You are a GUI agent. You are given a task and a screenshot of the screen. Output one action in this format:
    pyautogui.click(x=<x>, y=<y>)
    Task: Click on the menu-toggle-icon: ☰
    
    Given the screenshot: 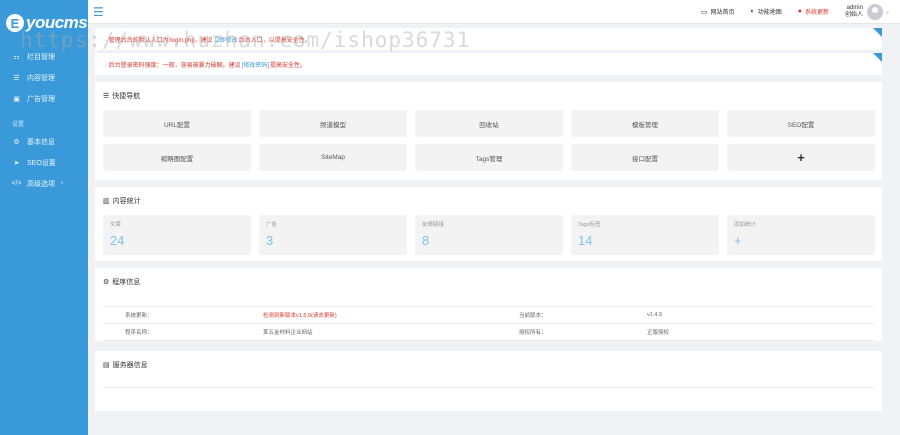 What is the action you would take?
    pyautogui.click(x=98, y=12)
    